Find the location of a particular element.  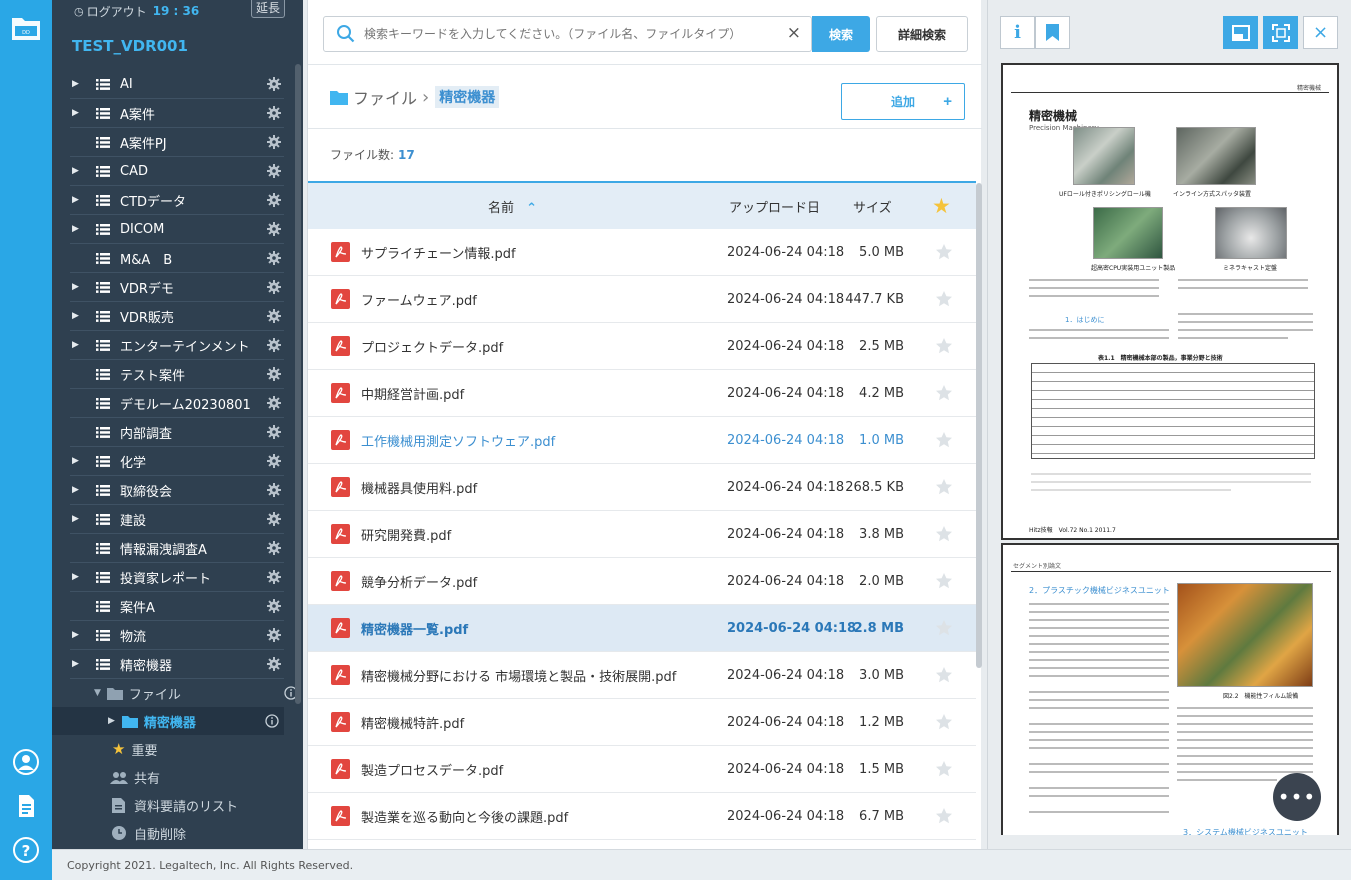

breadcrumb-root: ファイル is located at coordinates (385, 97).